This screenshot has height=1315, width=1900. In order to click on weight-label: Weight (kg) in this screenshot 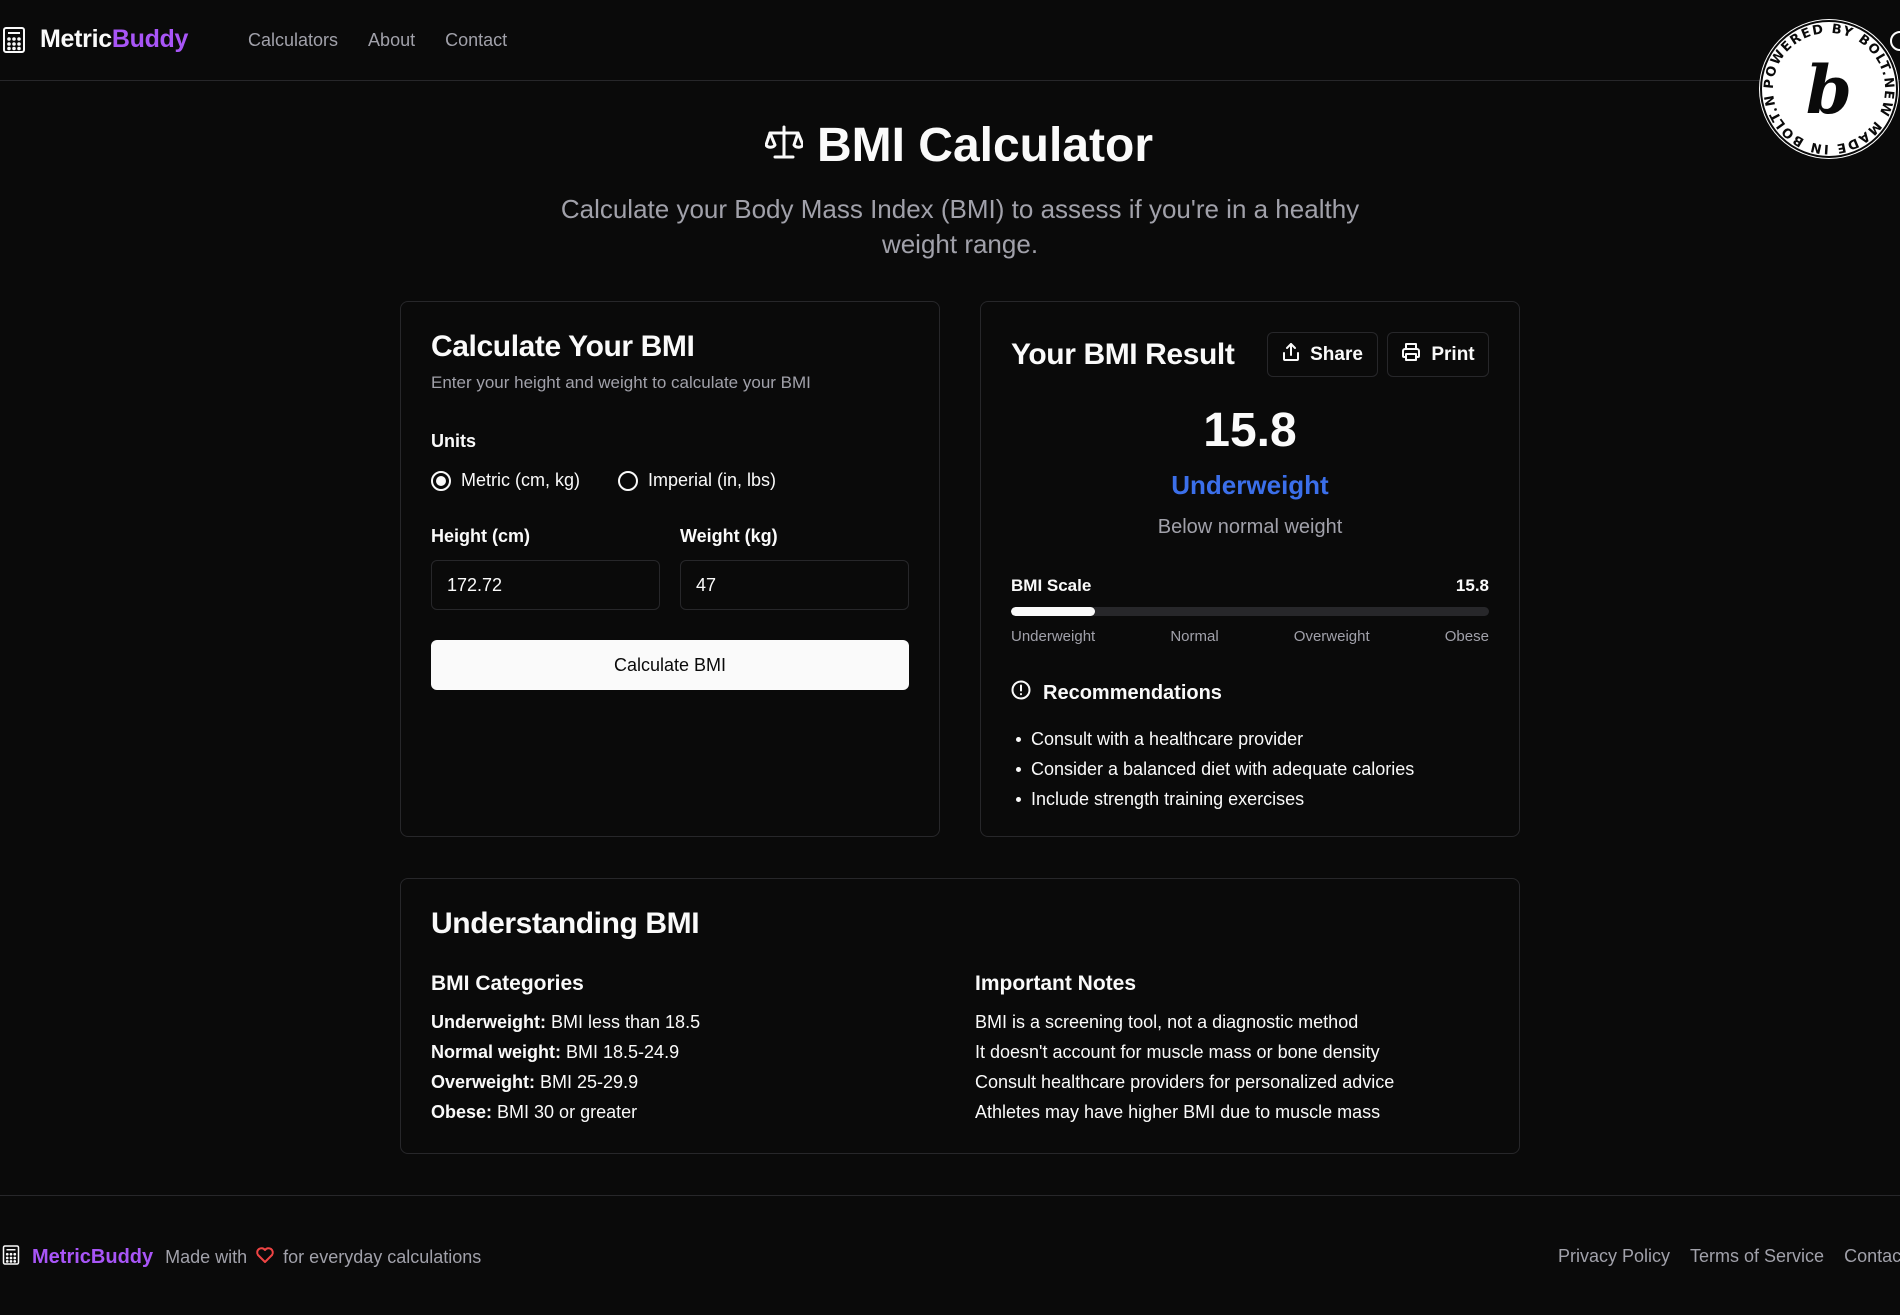, I will do `click(729, 536)`.